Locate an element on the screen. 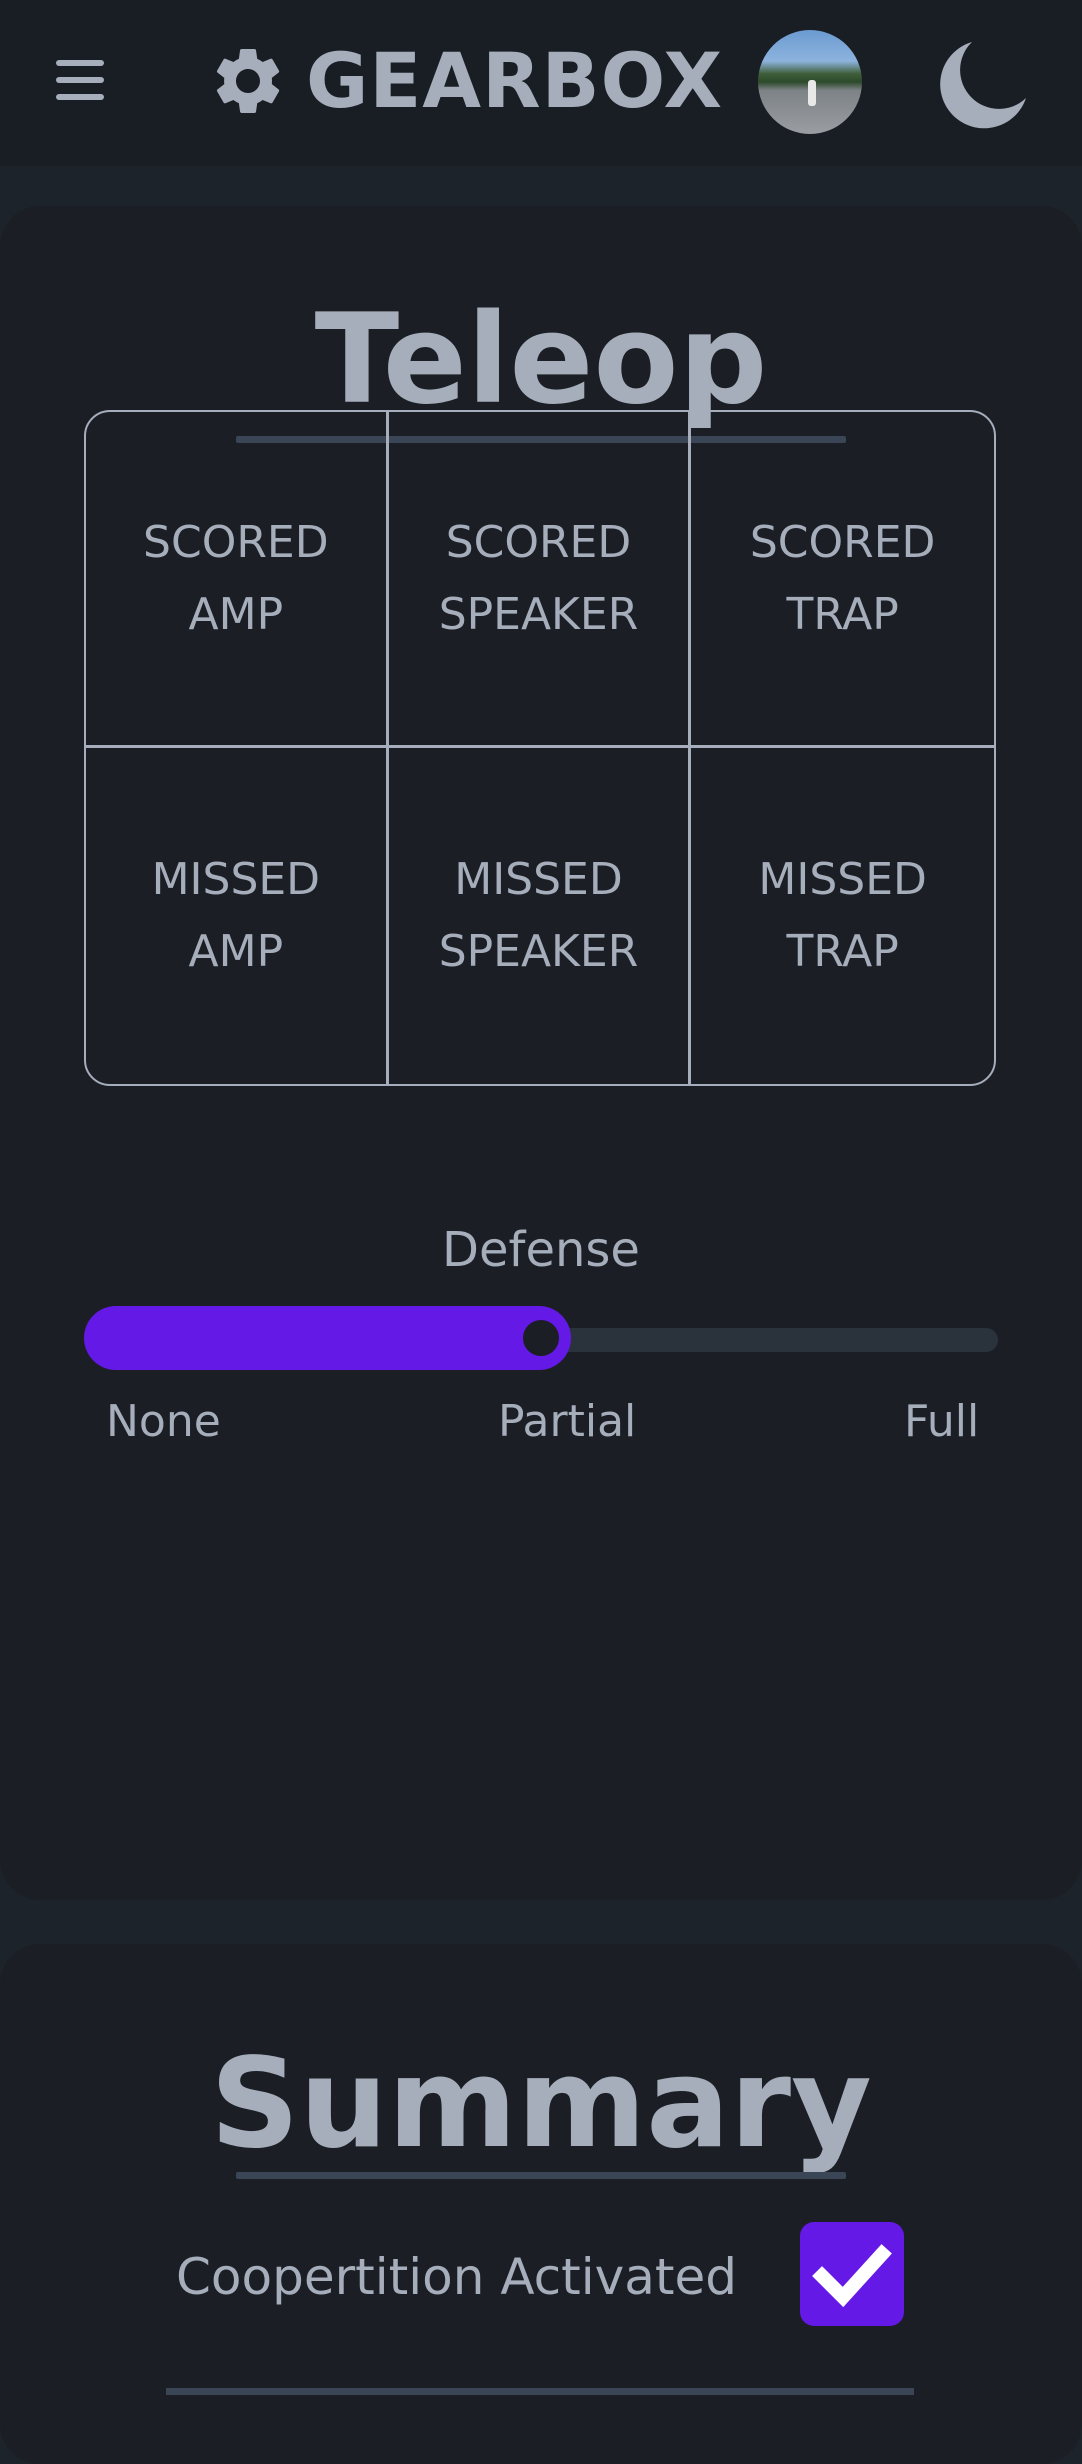  section-title-summary: Summary is located at coordinates (541, 2104).